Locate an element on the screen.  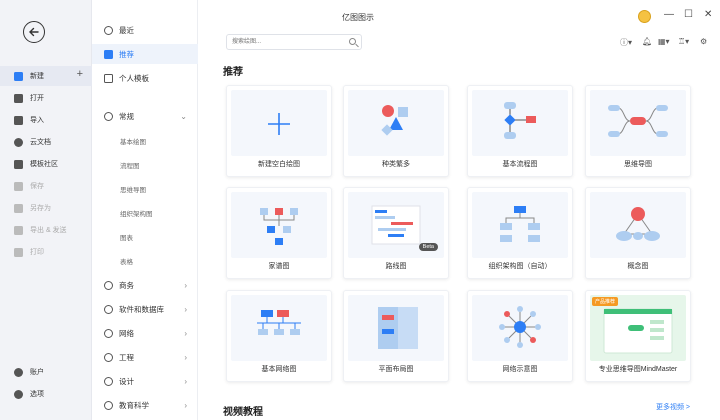
shirt-icon: ♖▾ is located at coordinates (683, 41).